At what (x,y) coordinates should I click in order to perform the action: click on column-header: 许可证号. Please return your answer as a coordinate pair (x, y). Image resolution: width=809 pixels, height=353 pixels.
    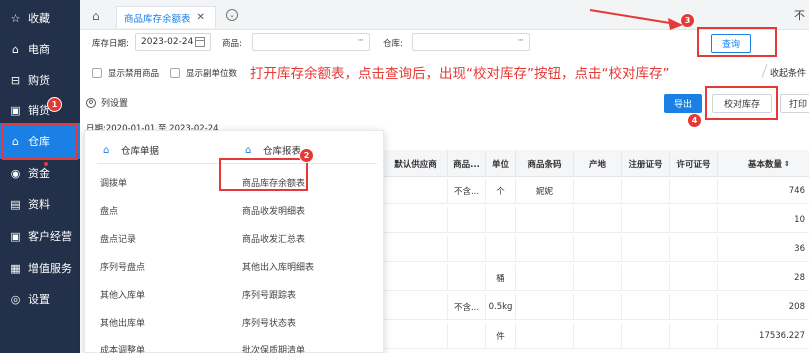
    Looking at the image, I should click on (694, 163).